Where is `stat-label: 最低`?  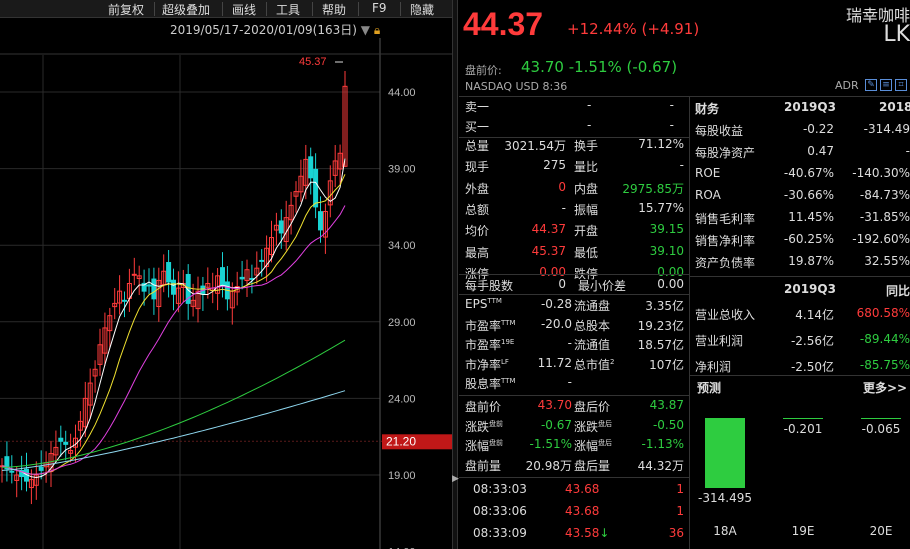 stat-label: 最低 is located at coordinates (586, 252).